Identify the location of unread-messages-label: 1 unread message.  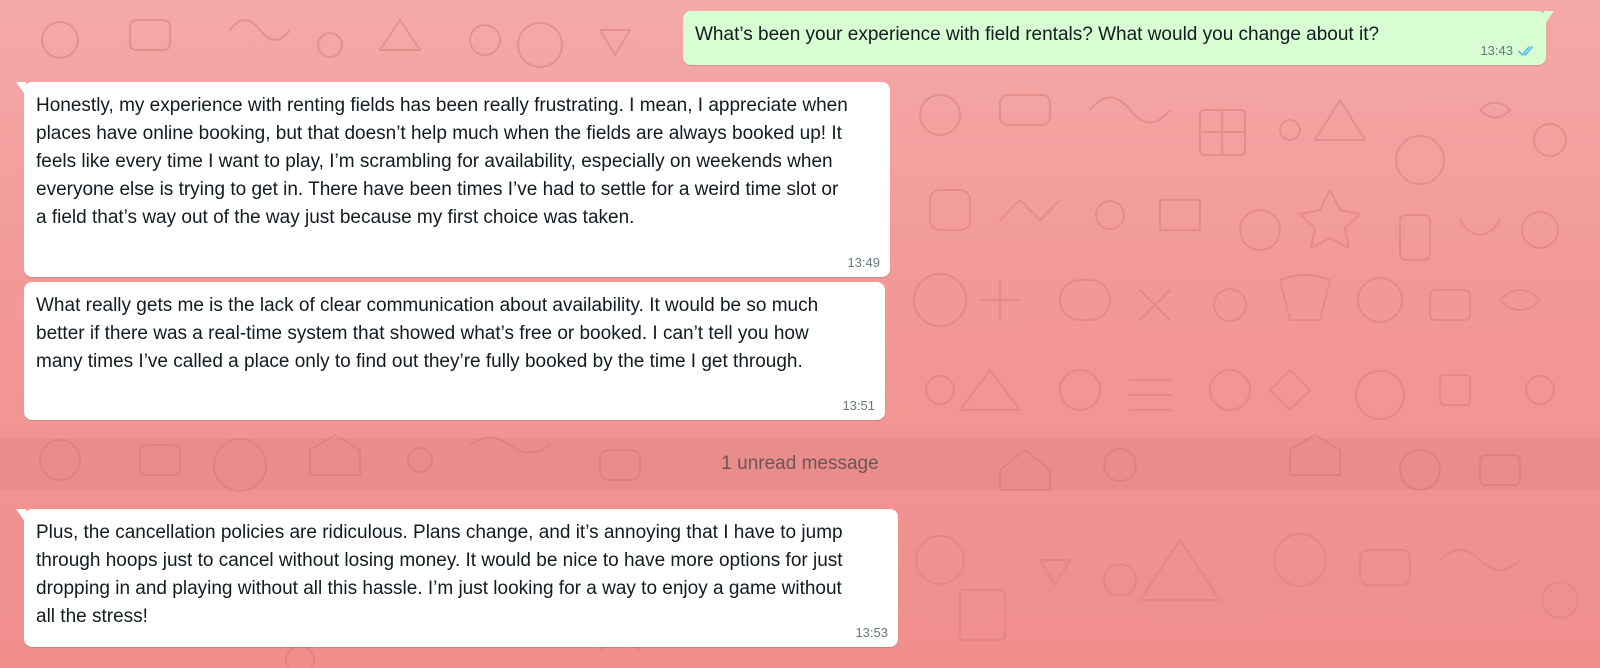
(800, 463).